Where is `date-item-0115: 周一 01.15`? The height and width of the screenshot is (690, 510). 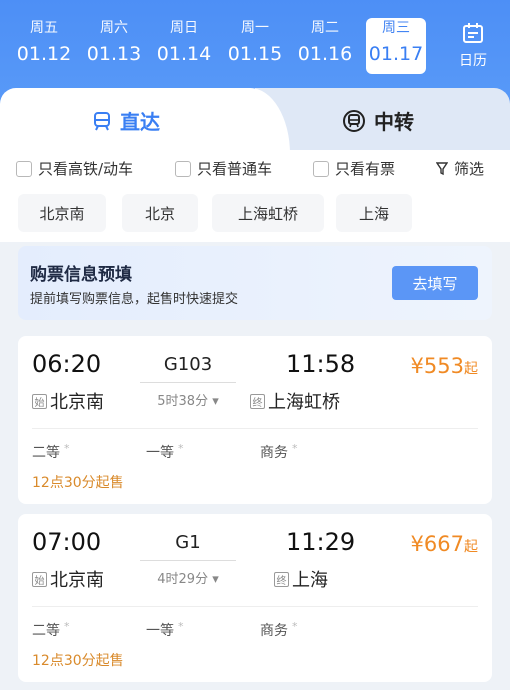
date-item-0115: 周一 01.15 is located at coordinates (255, 46).